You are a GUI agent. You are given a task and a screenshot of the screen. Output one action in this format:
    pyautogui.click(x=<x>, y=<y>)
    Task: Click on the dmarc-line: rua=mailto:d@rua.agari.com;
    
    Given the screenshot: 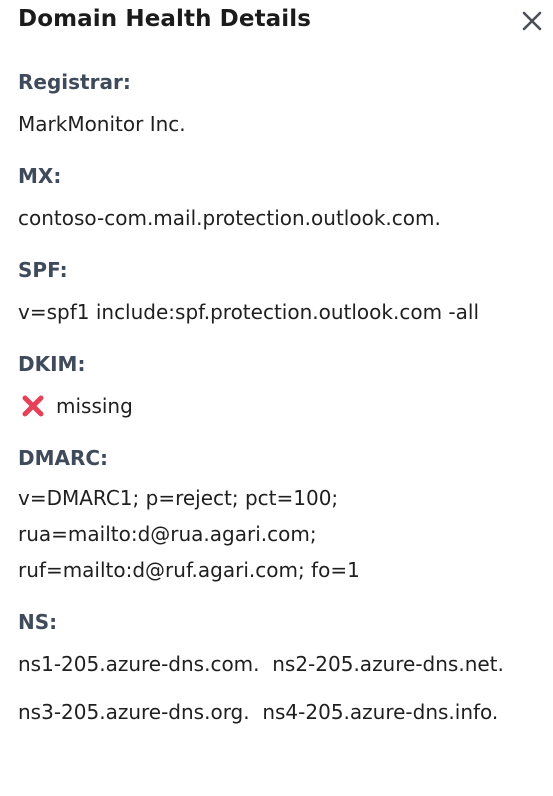 What is the action you would take?
    pyautogui.click(x=167, y=534)
    